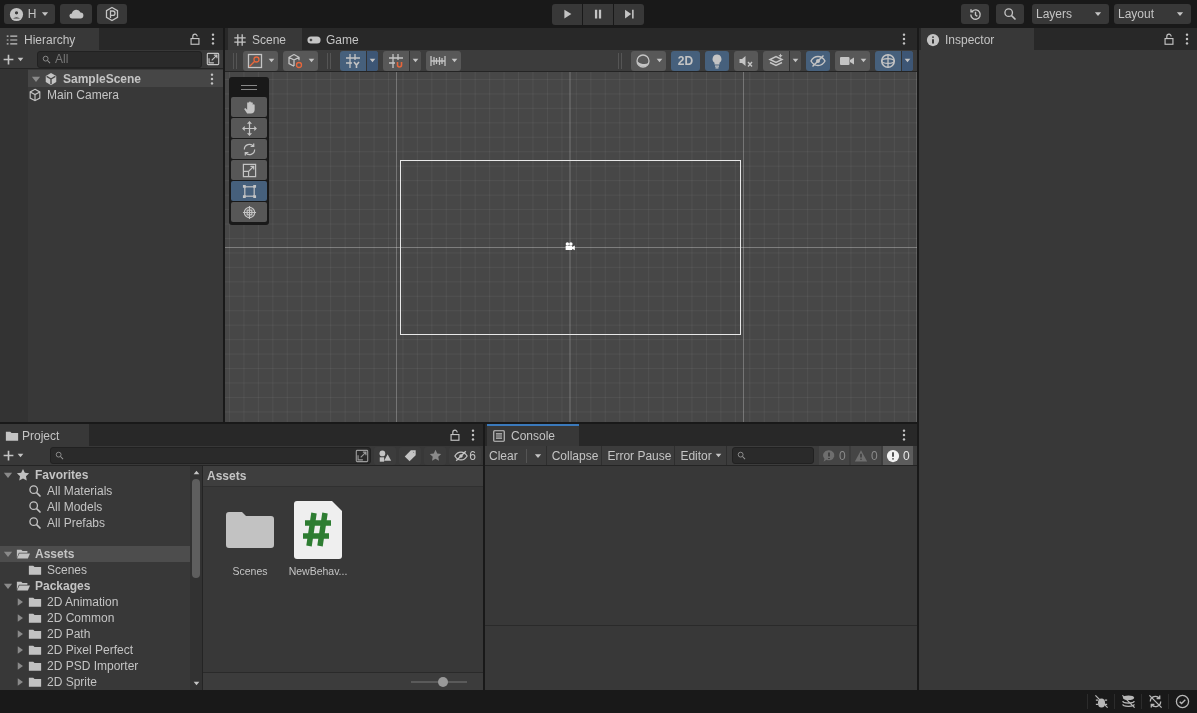 Image resolution: width=1197 pixels, height=713 pixels. Describe the element at coordinates (746, 60) in the screenshot. I see `audio-button` at that location.